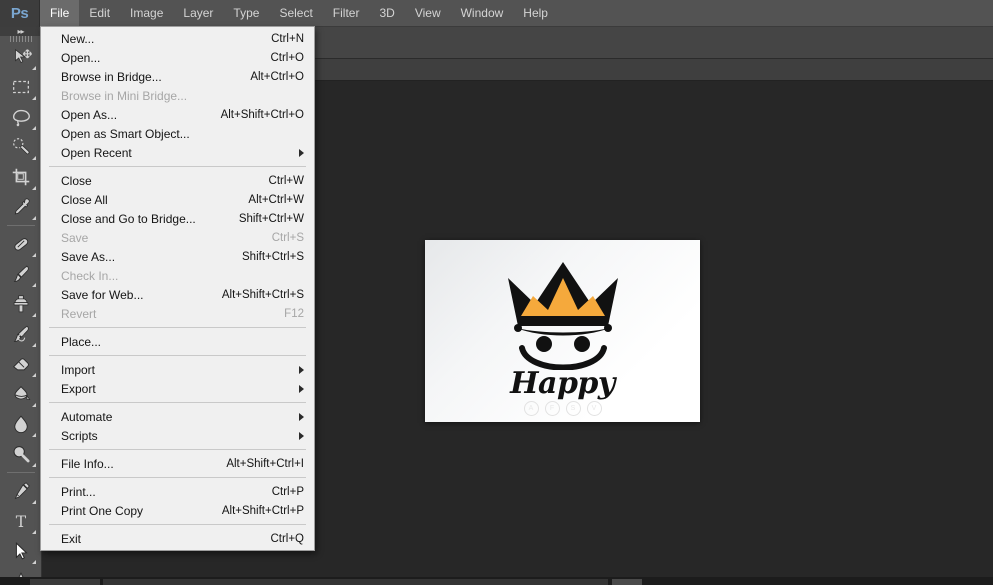  I want to click on file-menu-item-label: Import, so click(78, 369).